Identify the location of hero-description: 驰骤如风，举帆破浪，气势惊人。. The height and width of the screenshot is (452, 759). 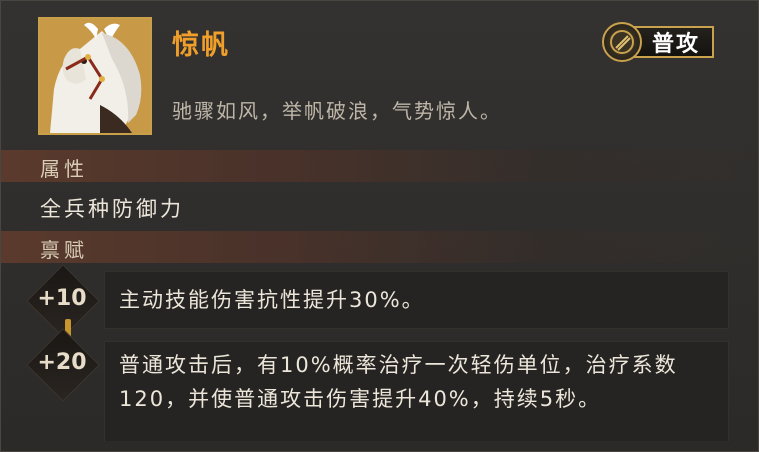
(337, 111).